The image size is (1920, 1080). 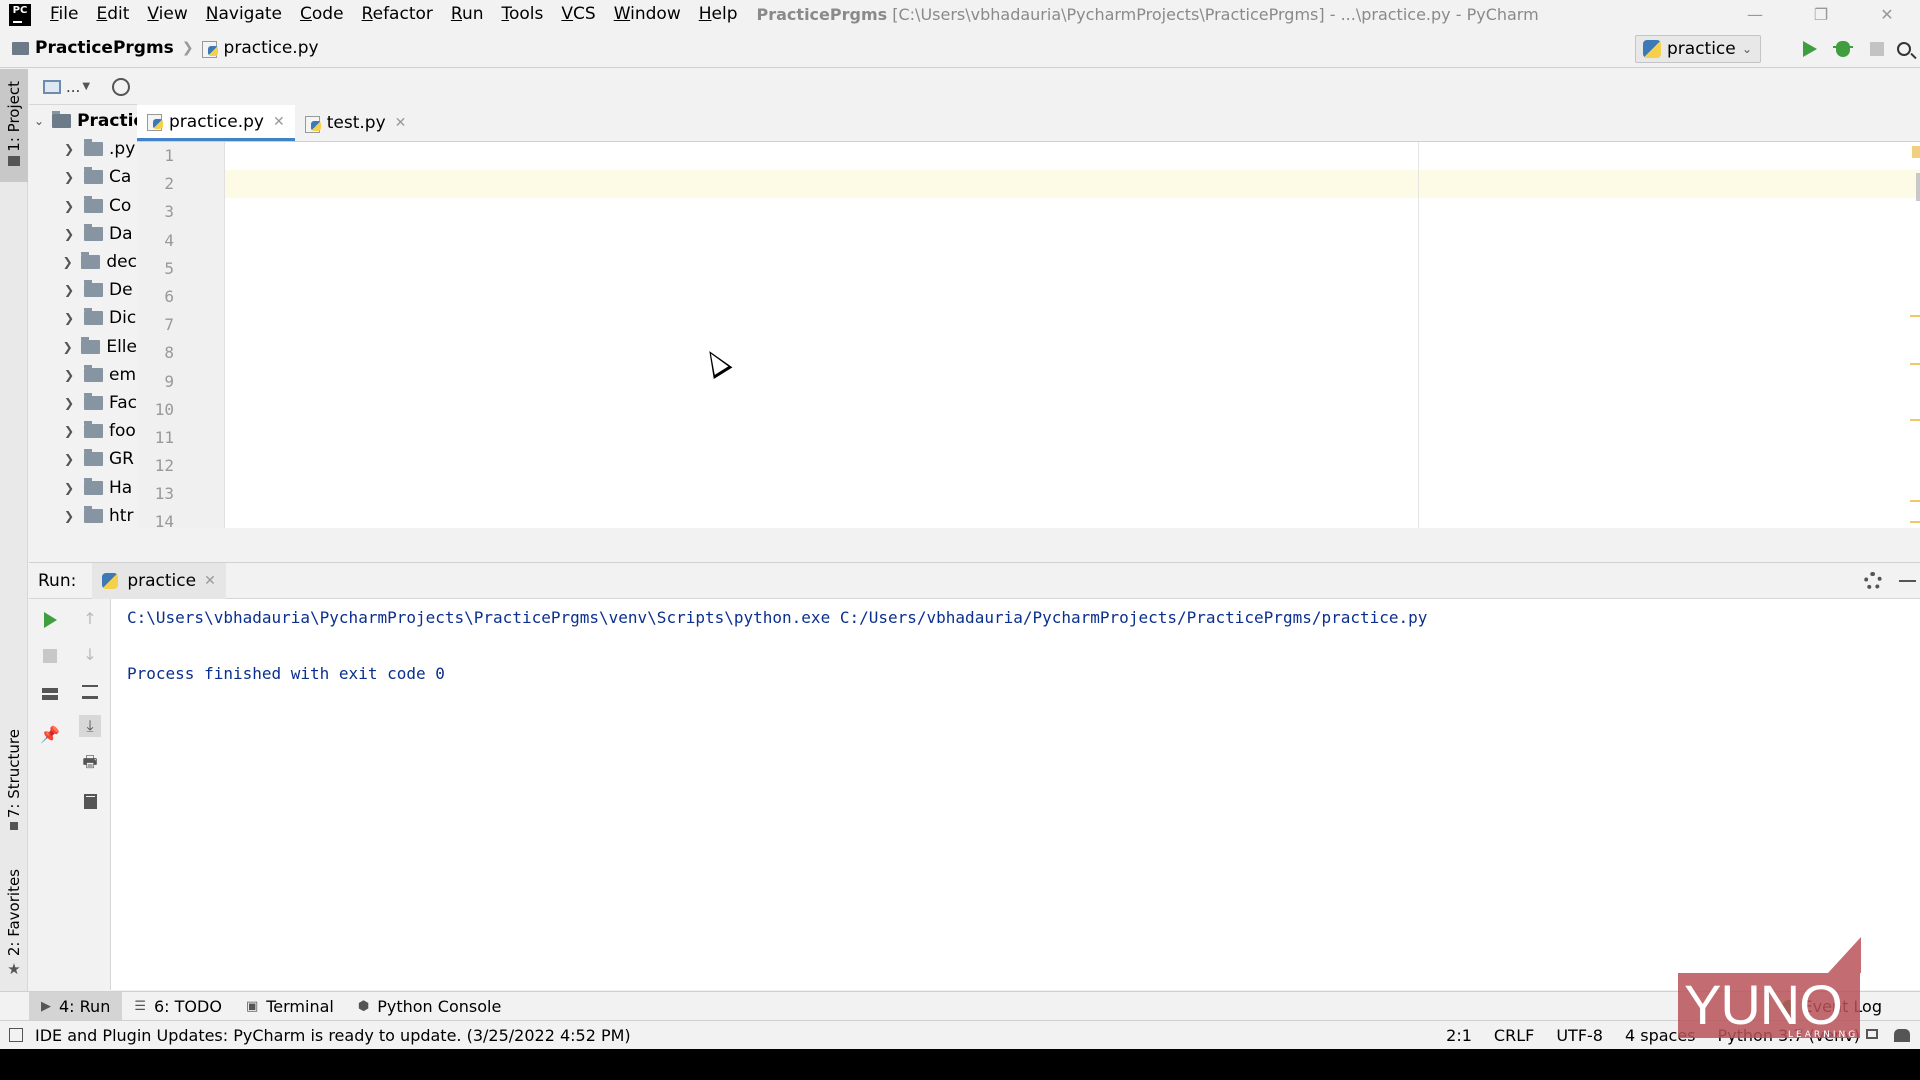 What do you see at coordinates (83, 347) in the screenshot?
I see `tree-item: ❯ Elle` at bounding box center [83, 347].